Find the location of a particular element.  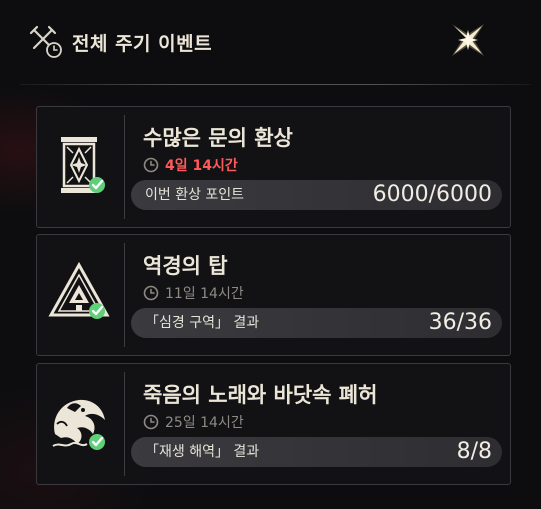

sea-serpent-icon is located at coordinates (78, 424).